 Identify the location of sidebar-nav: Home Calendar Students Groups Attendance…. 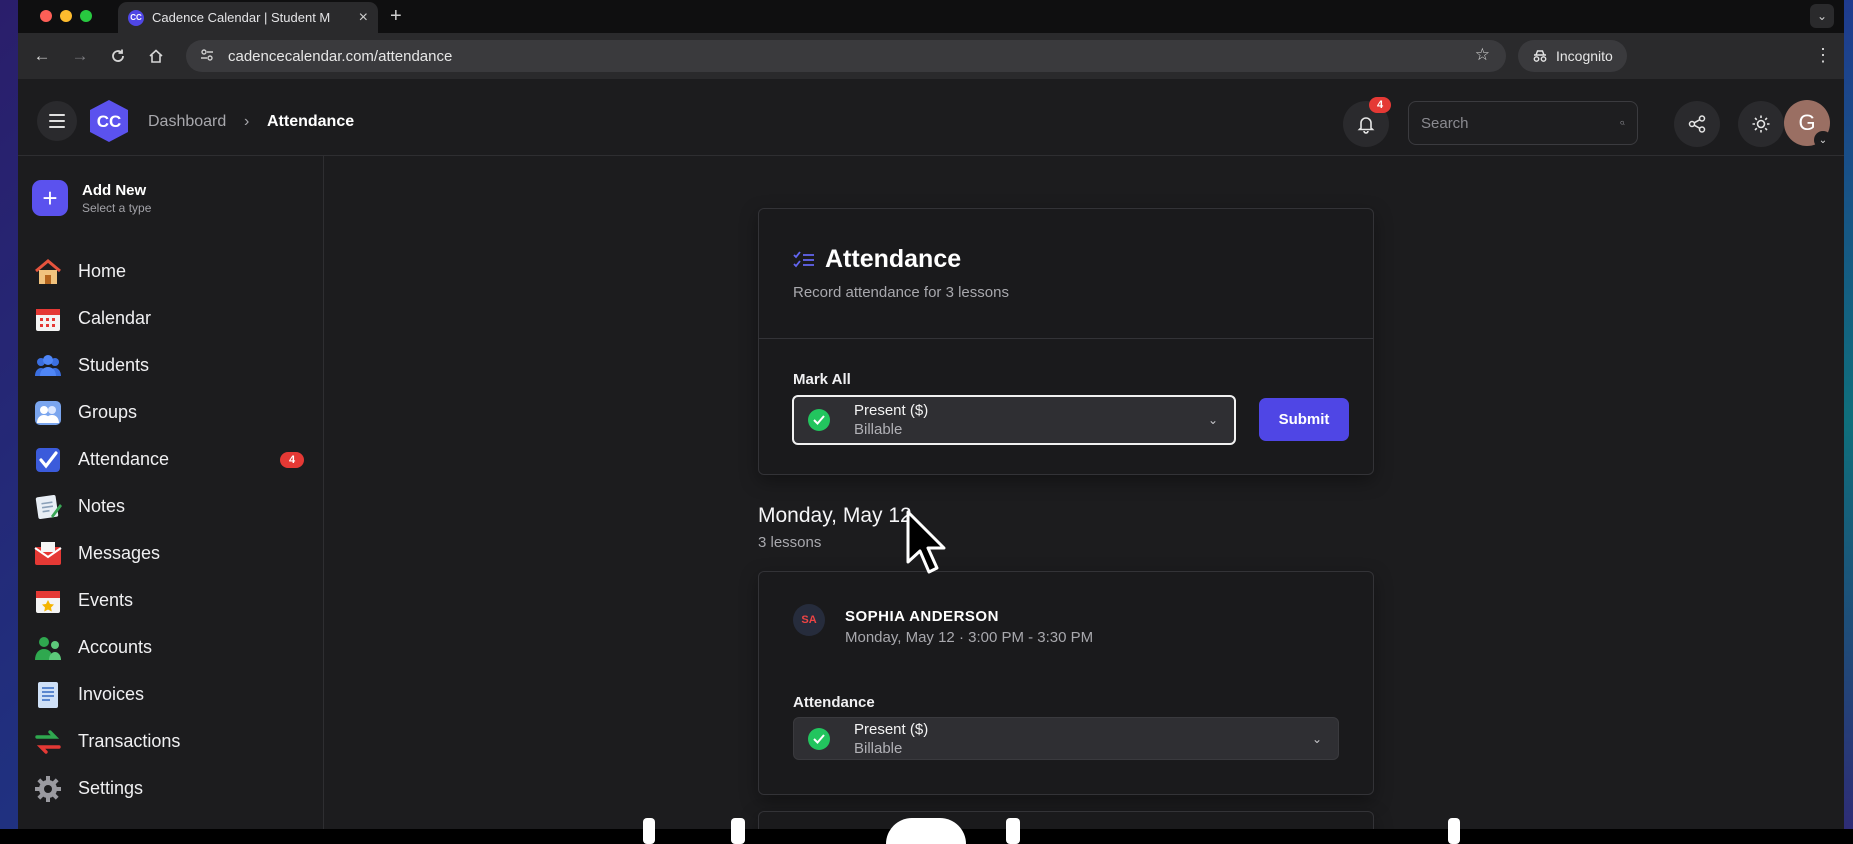
(172, 530).